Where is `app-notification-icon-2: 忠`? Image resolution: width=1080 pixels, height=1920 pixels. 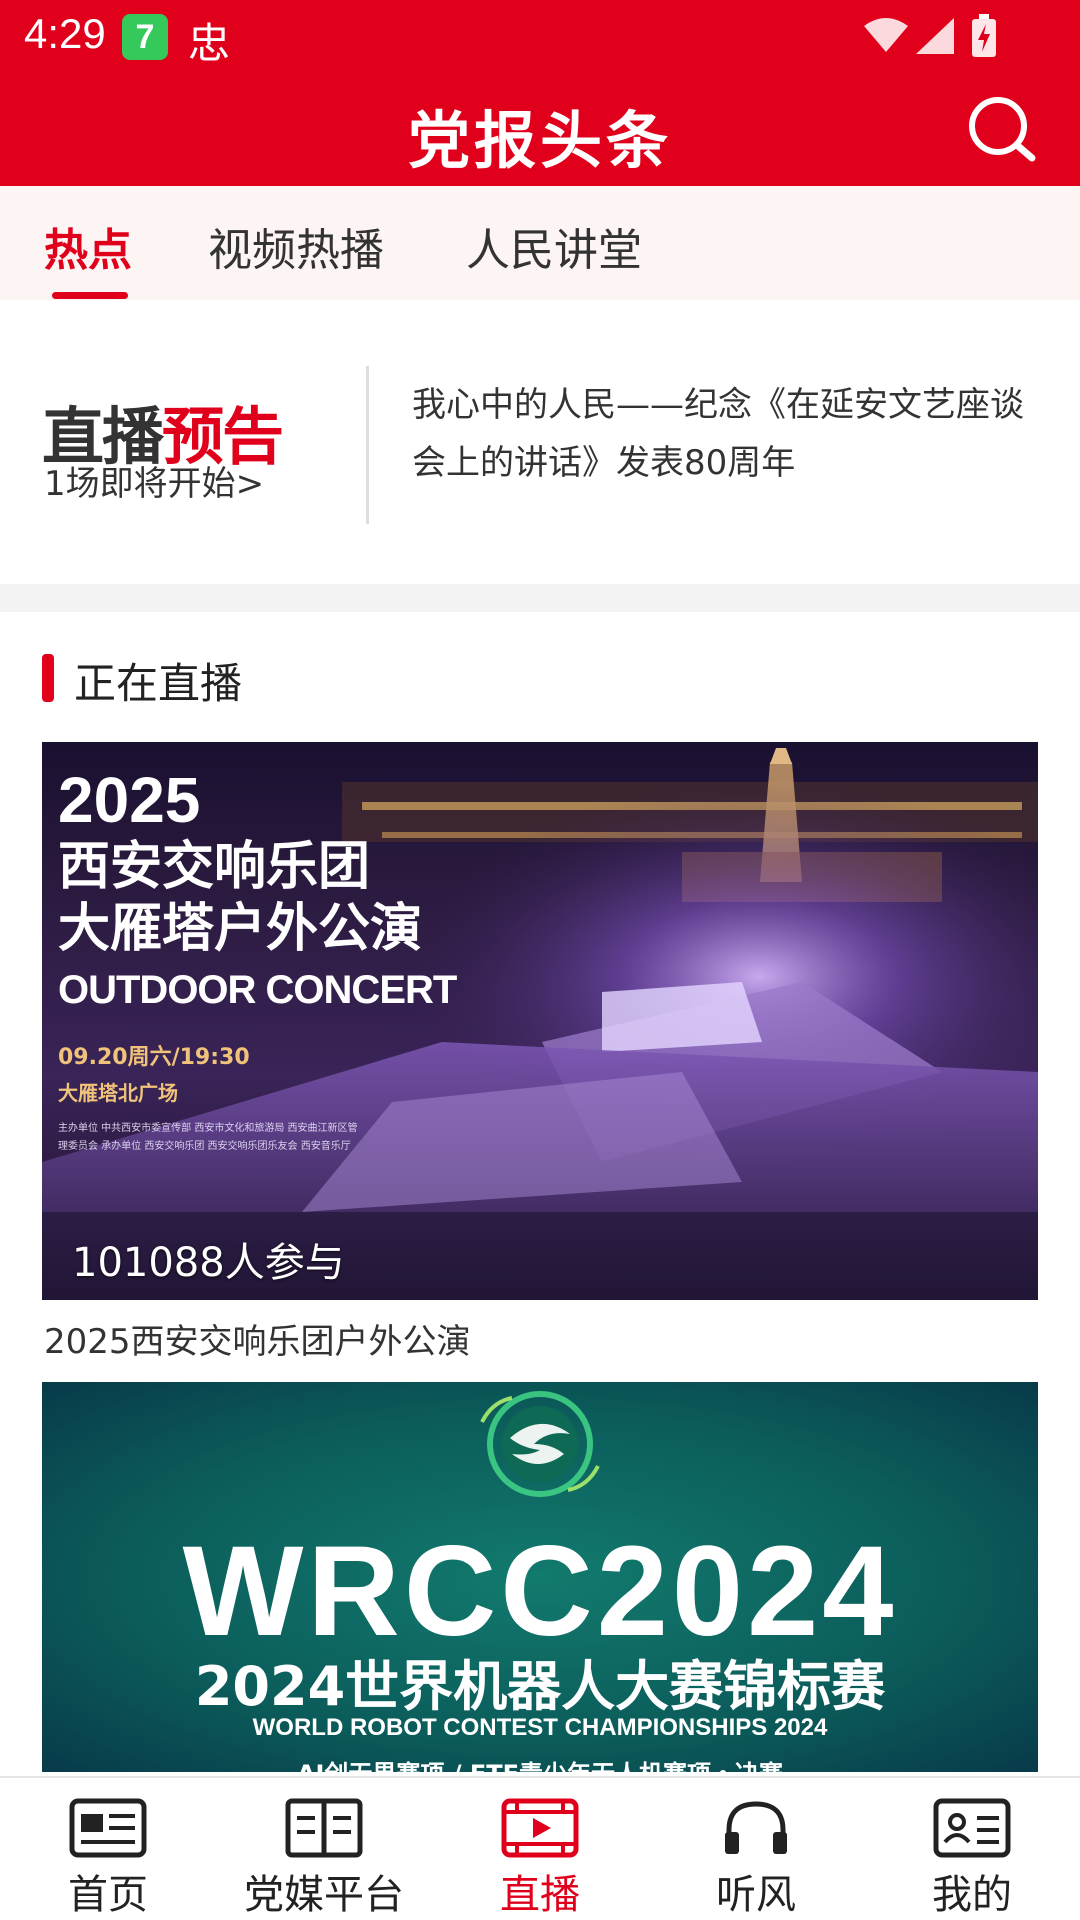
app-notification-icon-2: 忠 is located at coordinates (209, 43).